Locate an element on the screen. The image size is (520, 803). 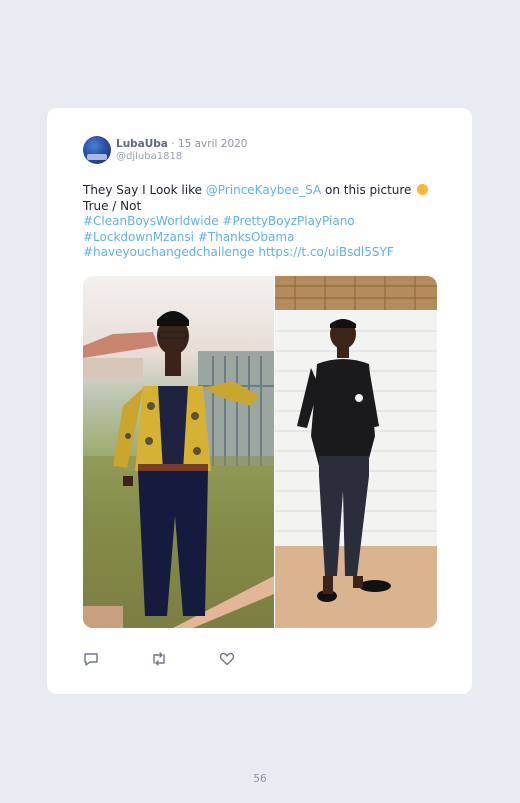
like-button is located at coordinates (227, 658).